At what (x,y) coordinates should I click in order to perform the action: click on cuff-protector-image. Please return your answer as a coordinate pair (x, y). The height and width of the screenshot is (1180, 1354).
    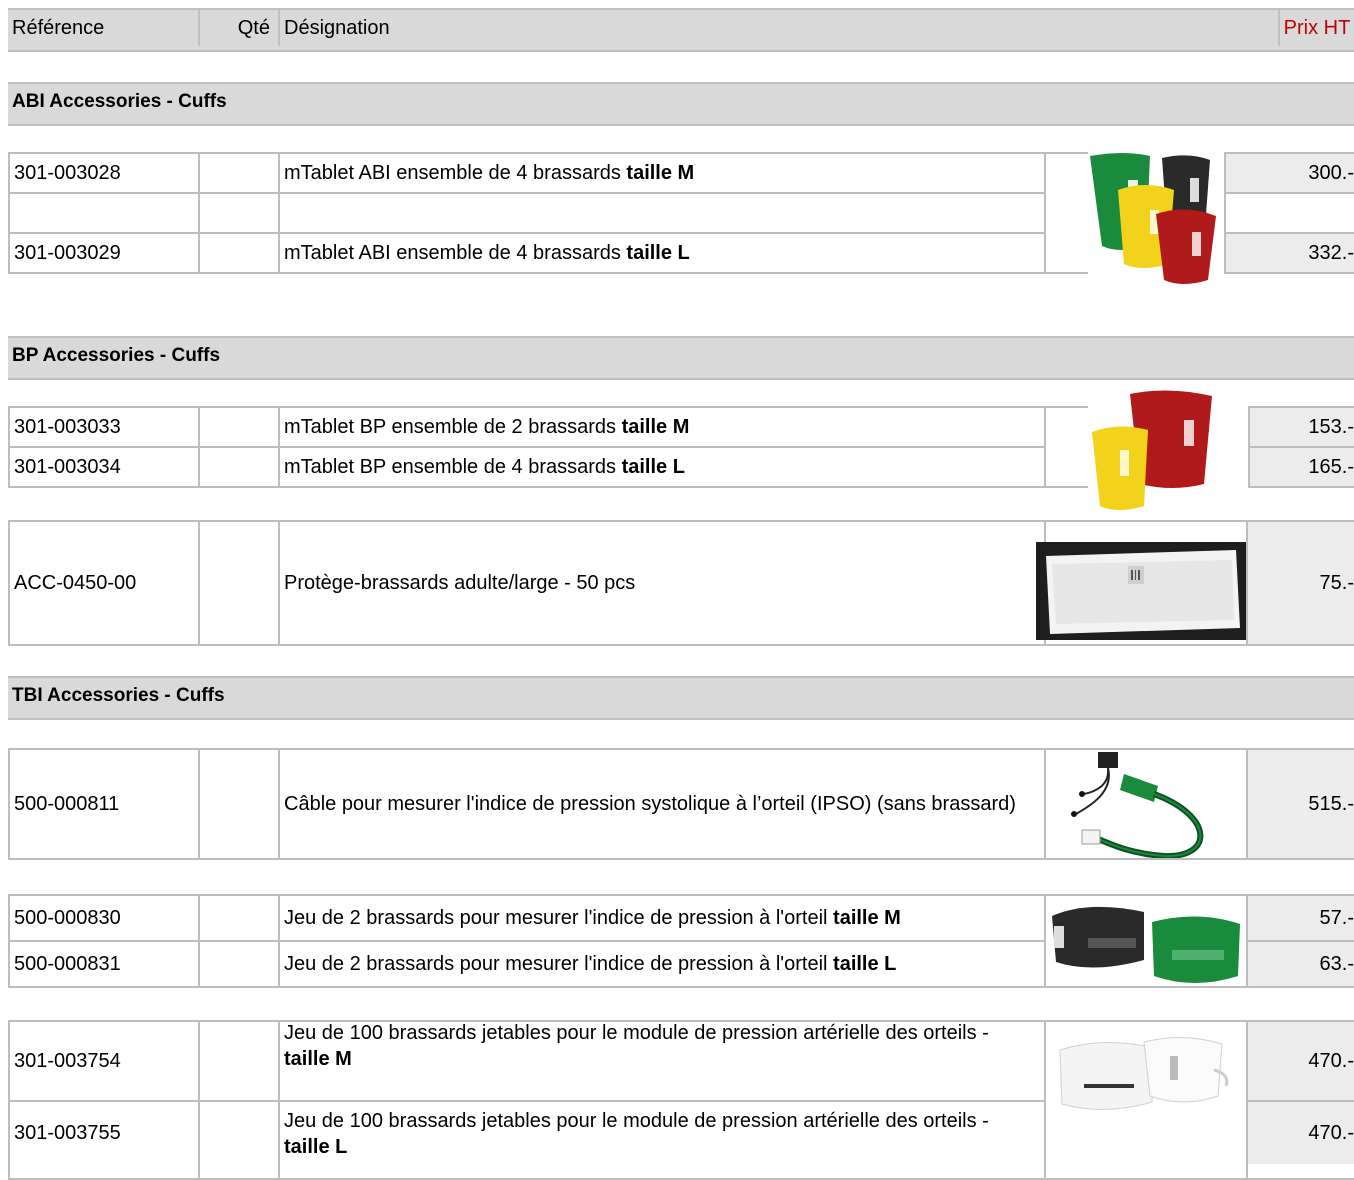
    Looking at the image, I should click on (1141, 591).